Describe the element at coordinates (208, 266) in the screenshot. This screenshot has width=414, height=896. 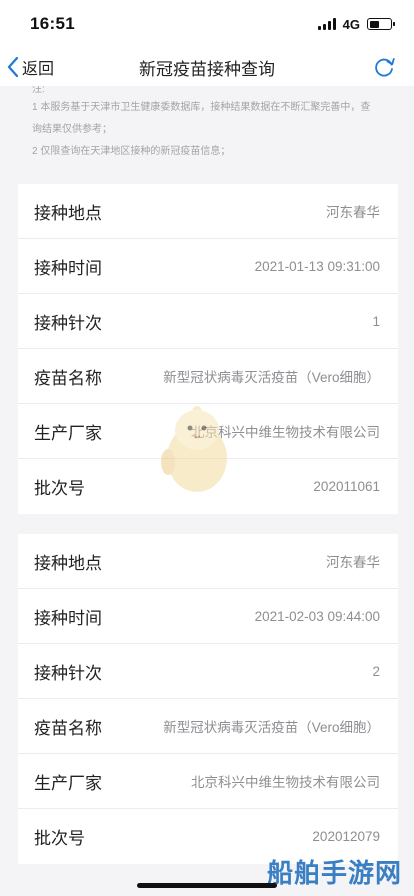
I see `record-row-time: 接种时间 2021-01-13 09:31:00` at that location.